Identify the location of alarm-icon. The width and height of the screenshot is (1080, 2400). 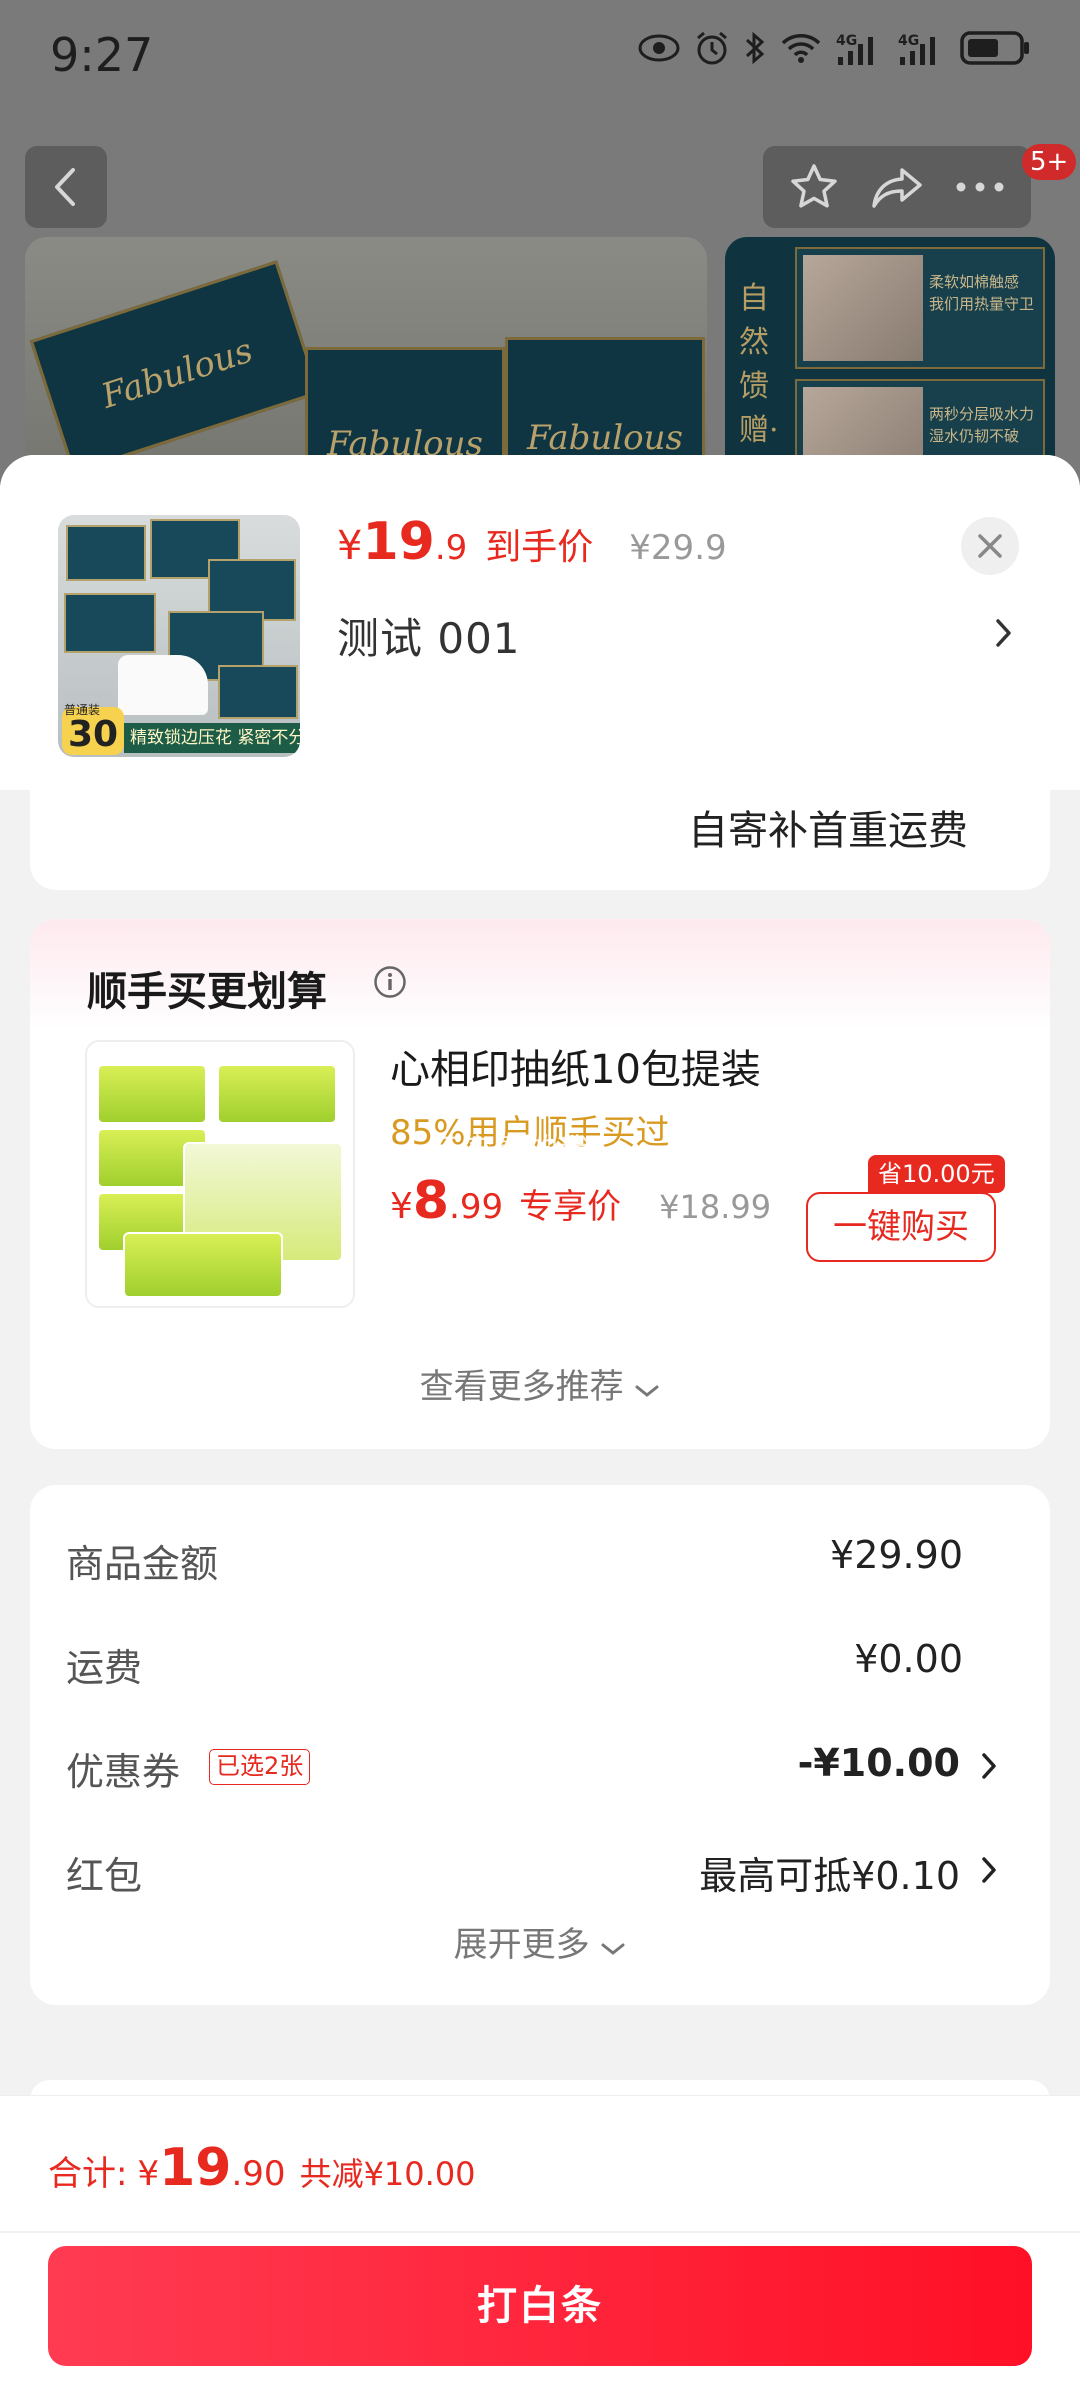
(712, 48).